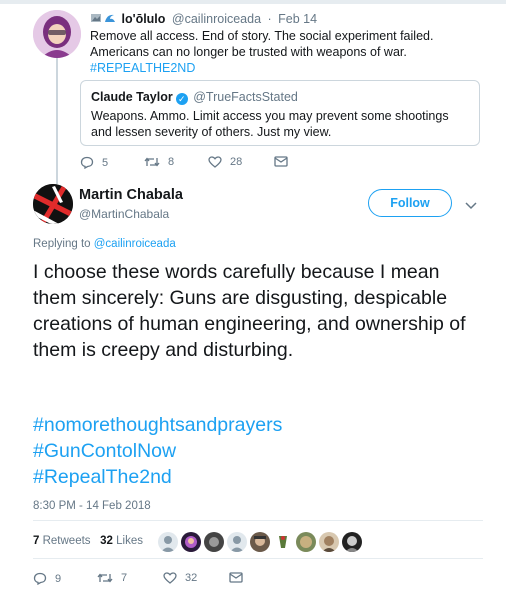  I want to click on verified-icon: ✓, so click(181, 99).